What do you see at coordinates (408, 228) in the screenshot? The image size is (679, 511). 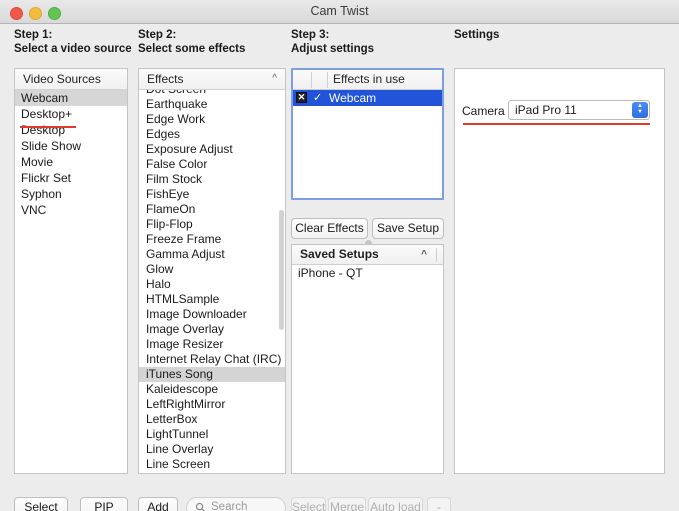 I see `save-setup-button: Save Setup` at bounding box center [408, 228].